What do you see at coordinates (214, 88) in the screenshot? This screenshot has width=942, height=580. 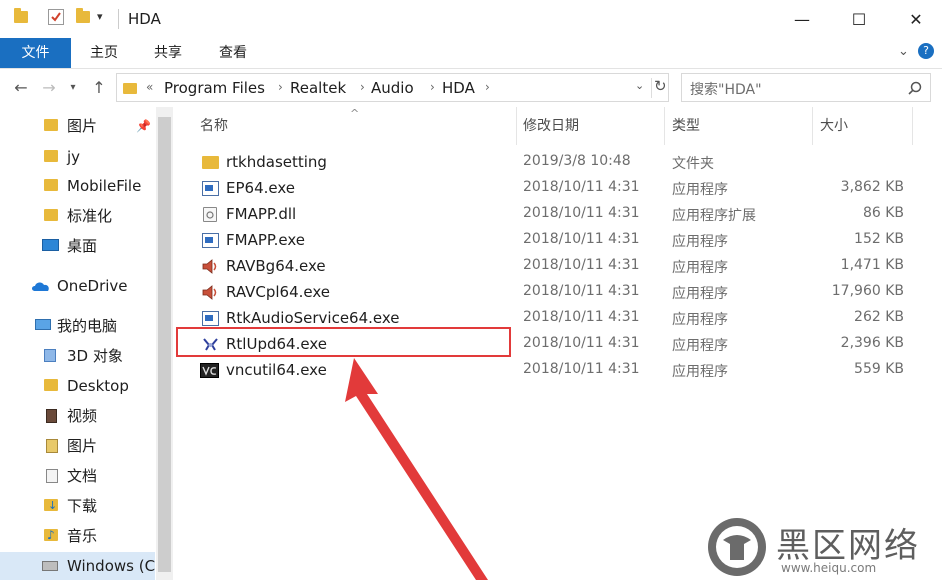 I see `breadcrumb-program-files: Program Files` at bounding box center [214, 88].